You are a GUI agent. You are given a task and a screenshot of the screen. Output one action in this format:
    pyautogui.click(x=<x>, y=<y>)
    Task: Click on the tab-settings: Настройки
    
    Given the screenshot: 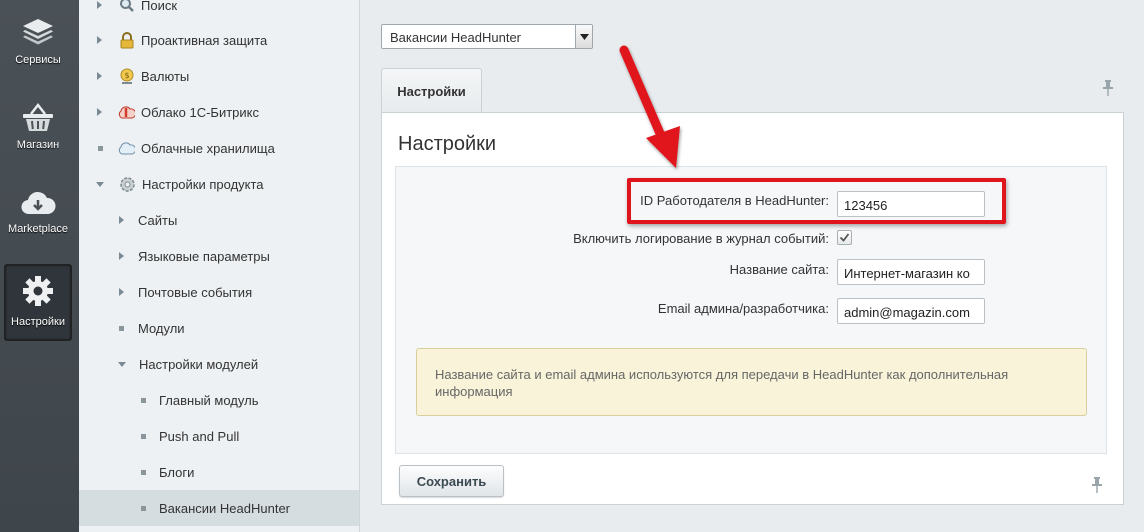 What is the action you would take?
    pyautogui.click(x=431, y=90)
    